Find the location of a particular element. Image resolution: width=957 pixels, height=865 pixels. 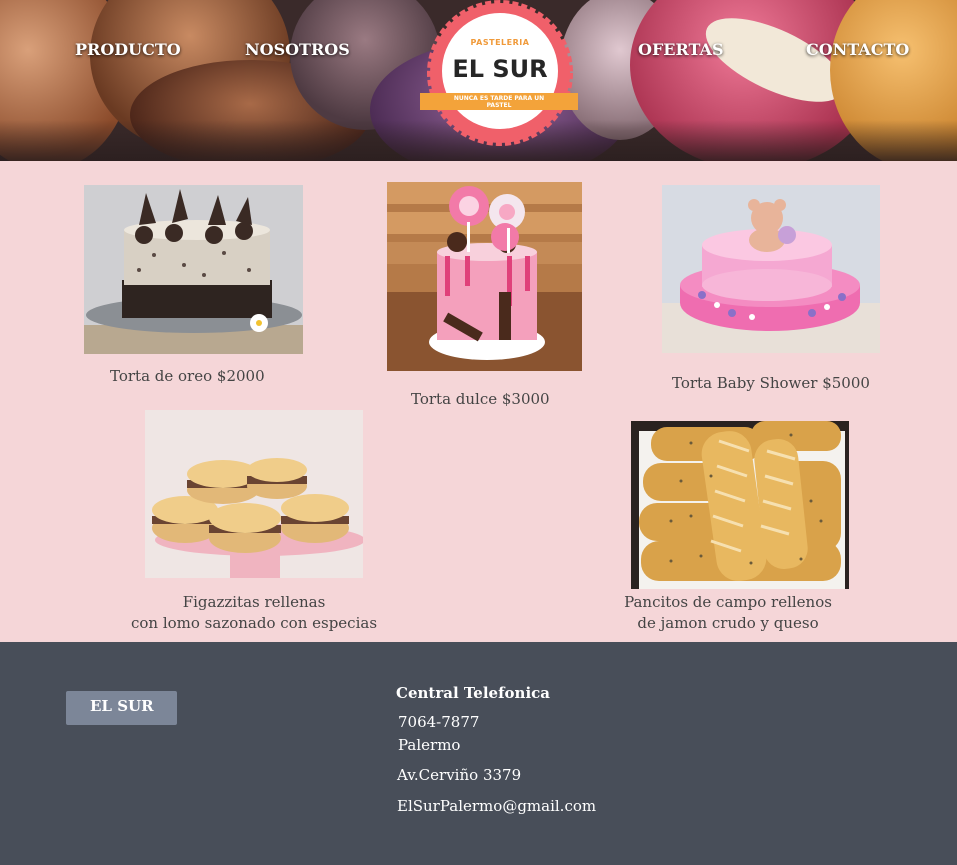

figazzitas-caption-line2: con lomo sazonado con especias is located at coordinates (254, 623).